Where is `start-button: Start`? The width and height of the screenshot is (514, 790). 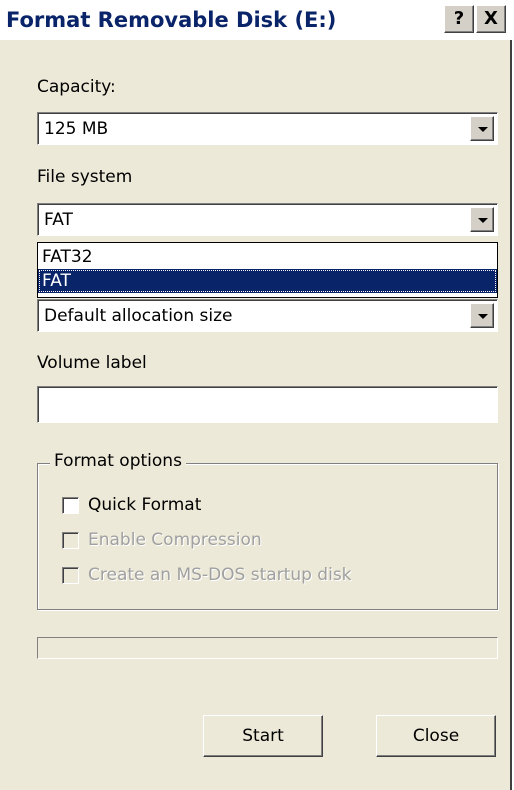 start-button: Start is located at coordinates (263, 736).